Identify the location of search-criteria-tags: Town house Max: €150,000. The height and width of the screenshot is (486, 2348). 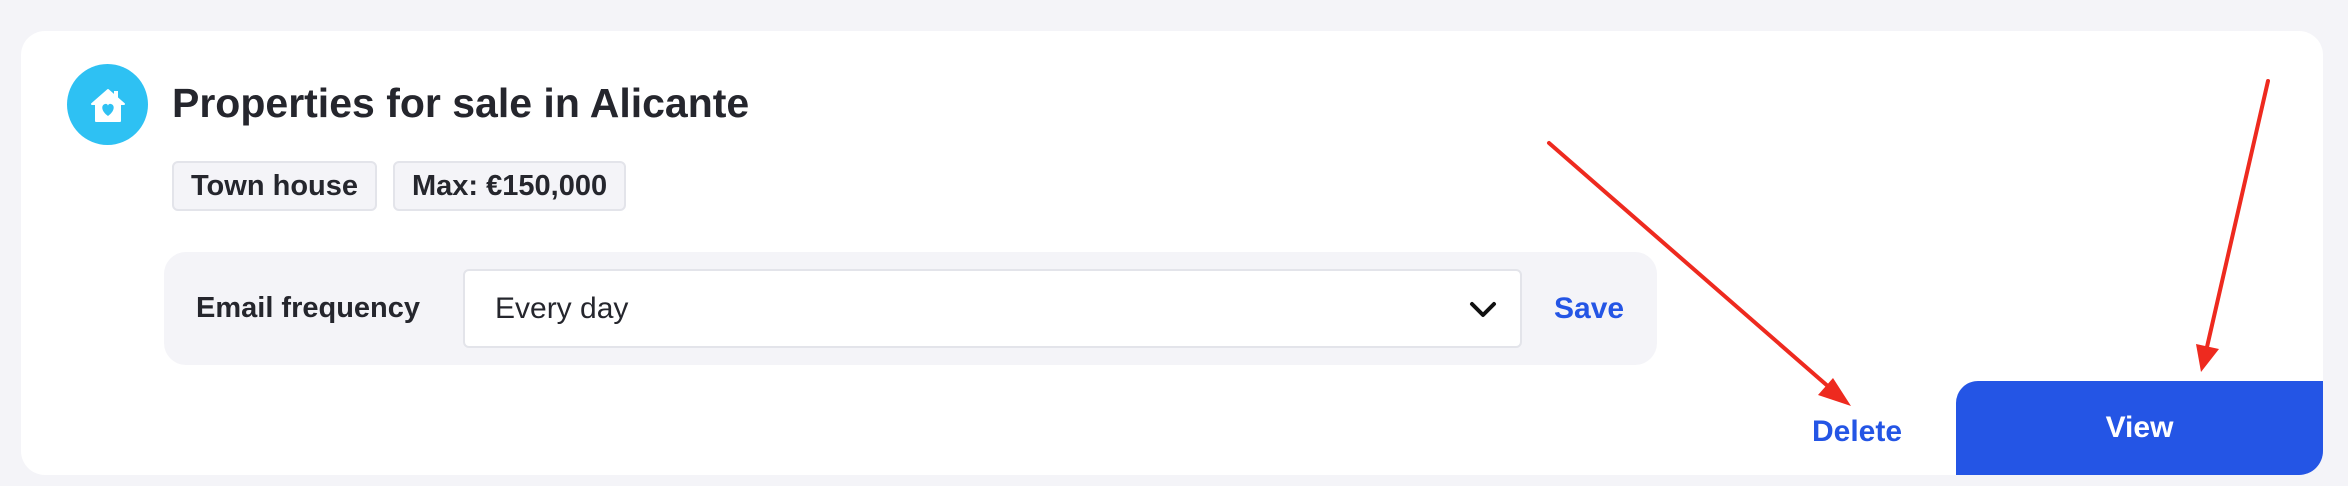
(399, 186).